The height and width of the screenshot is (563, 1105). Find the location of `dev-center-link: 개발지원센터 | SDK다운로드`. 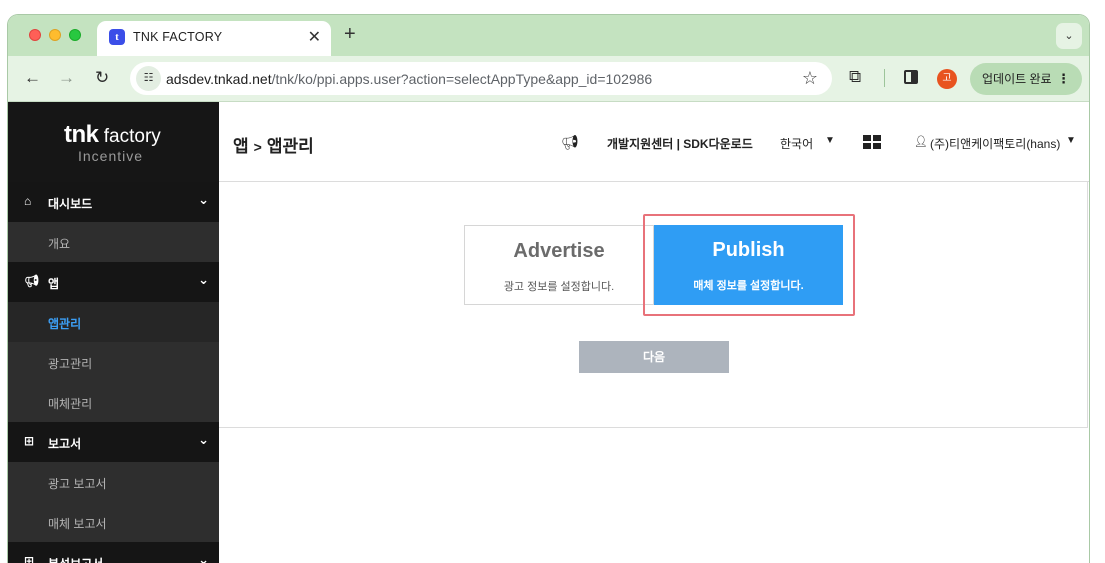

dev-center-link: 개발지원센터 | SDK다운로드 is located at coordinates (680, 143).